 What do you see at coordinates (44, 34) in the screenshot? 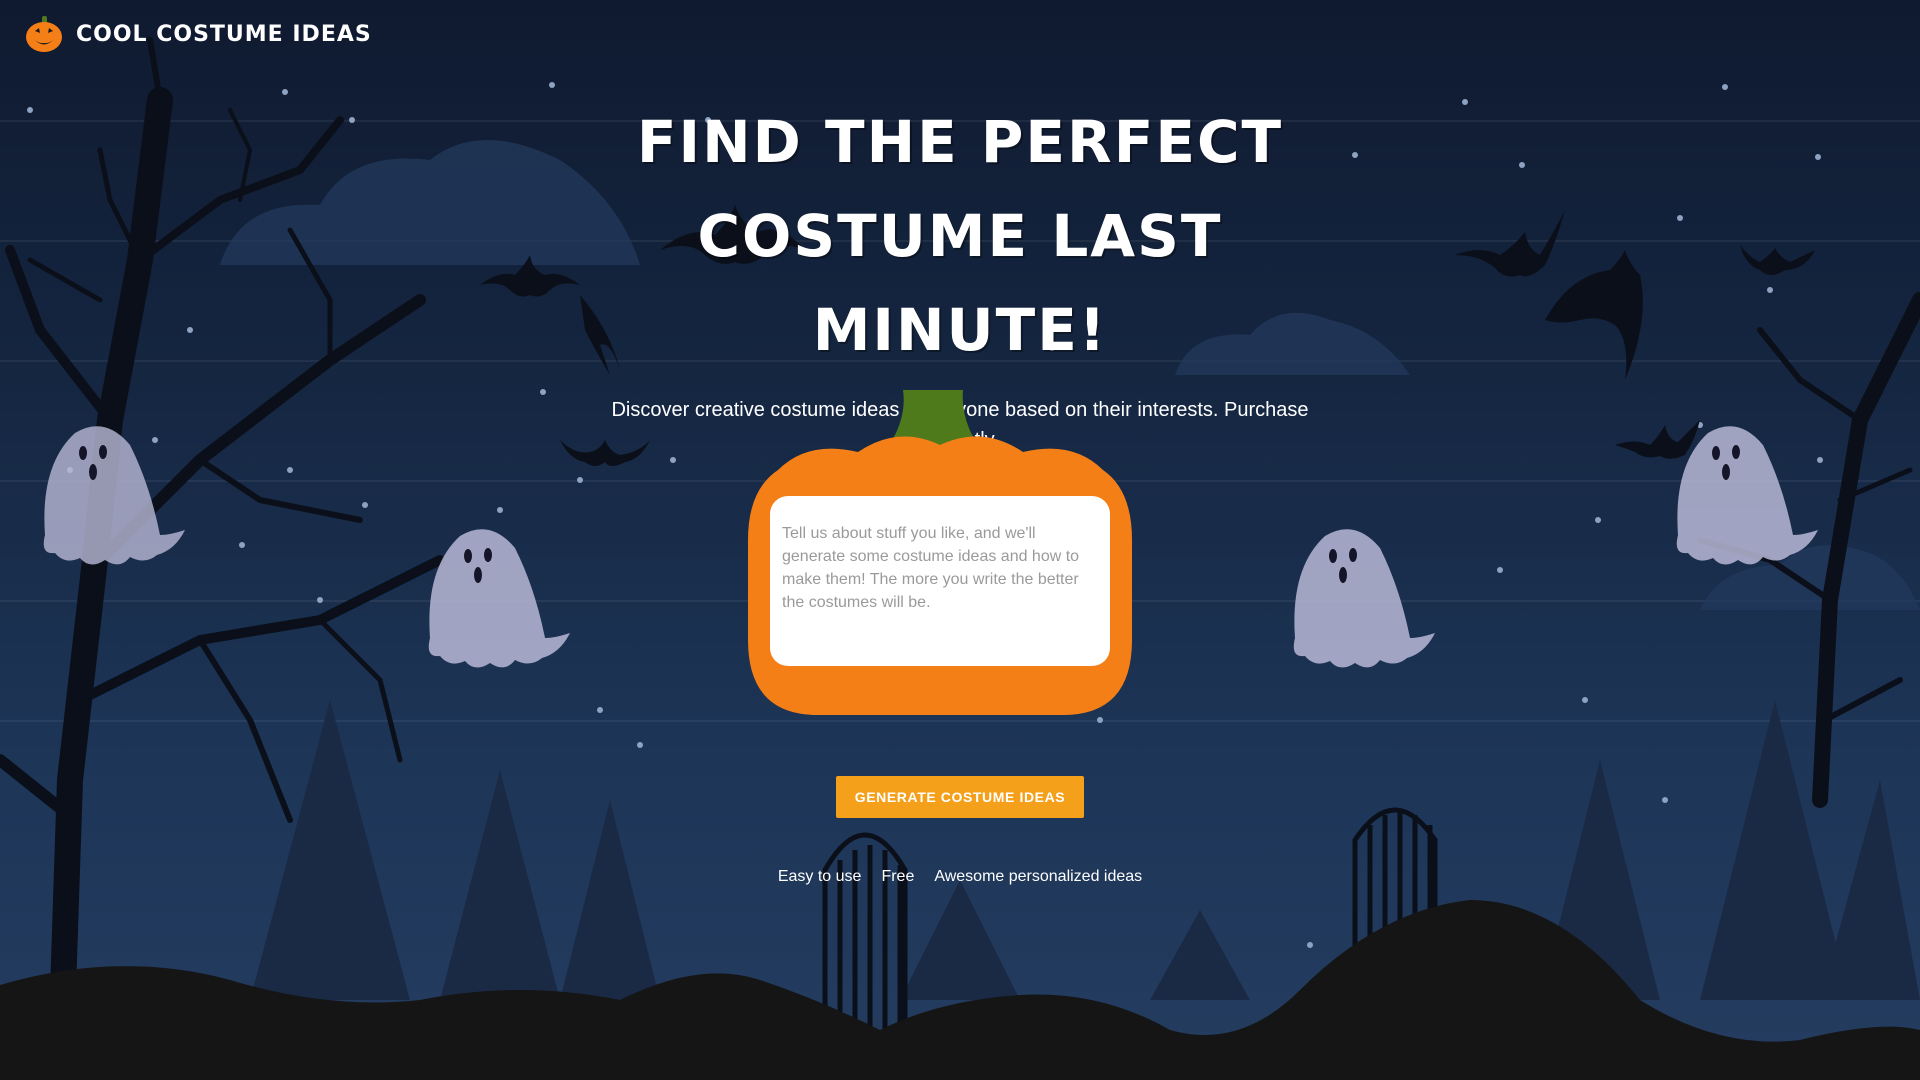
I see `jack-o-lantern-icon` at bounding box center [44, 34].